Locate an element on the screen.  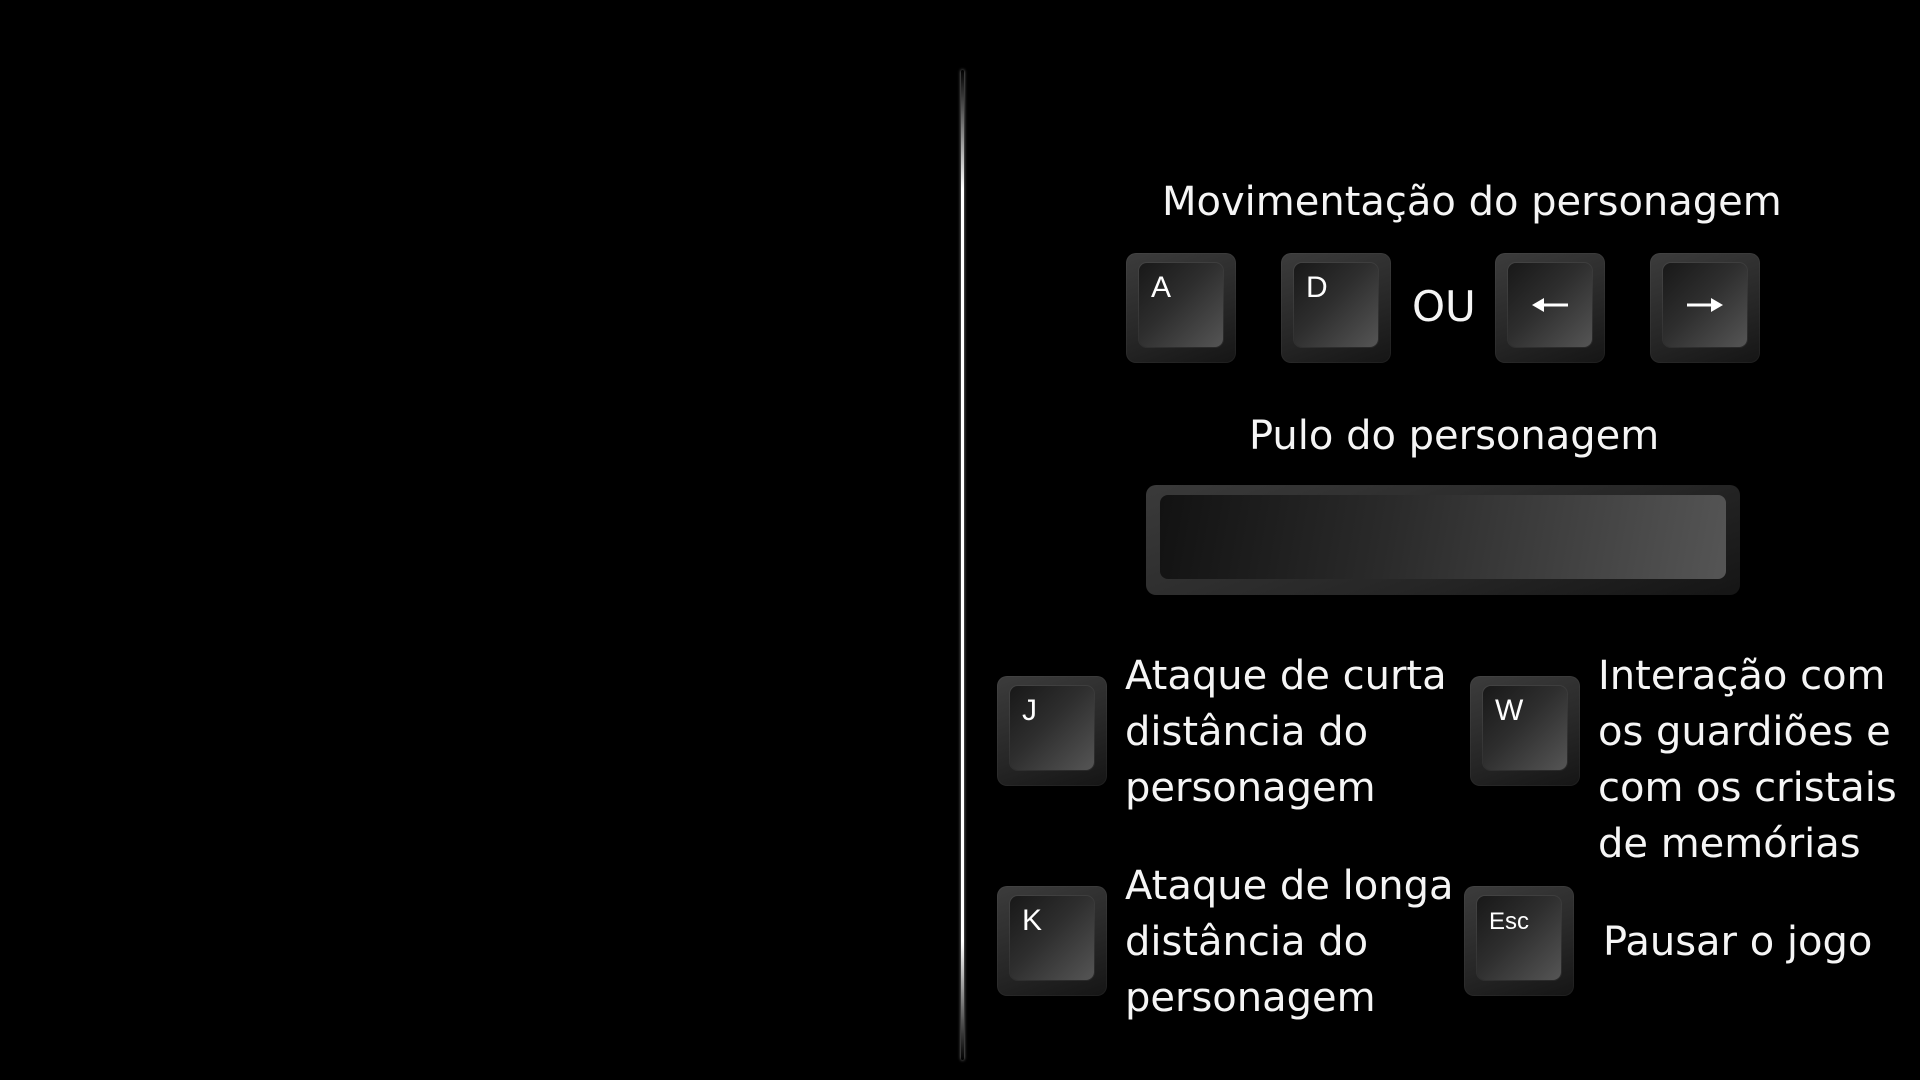
key-arrow-right-cap is located at coordinates (1705, 305).